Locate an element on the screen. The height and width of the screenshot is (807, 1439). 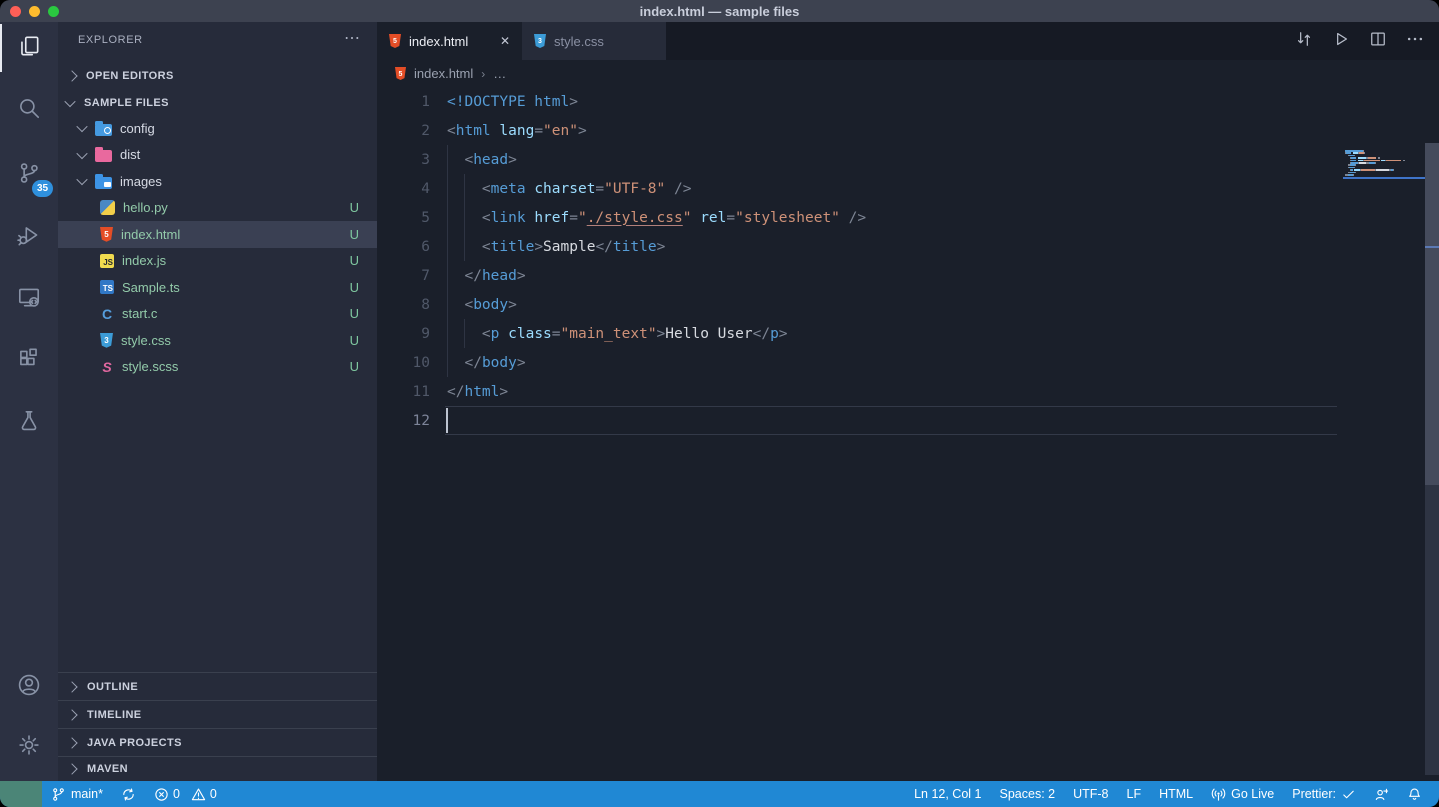
minimize-window-button is located at coordinates (34, 11).